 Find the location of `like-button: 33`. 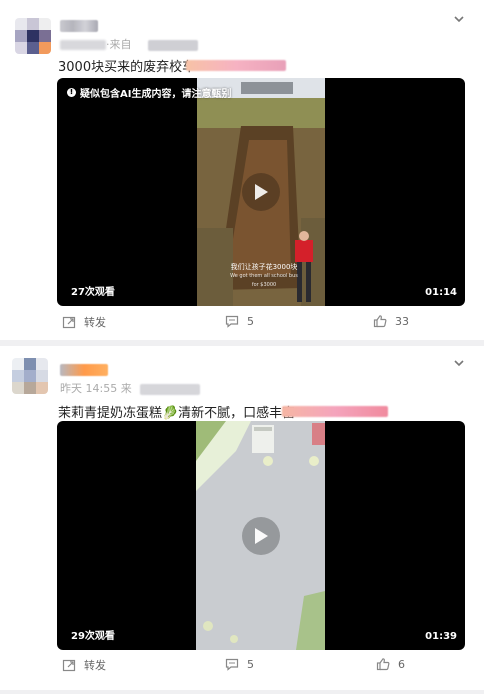

like-button: 33 is located at coordinates (391, 321).